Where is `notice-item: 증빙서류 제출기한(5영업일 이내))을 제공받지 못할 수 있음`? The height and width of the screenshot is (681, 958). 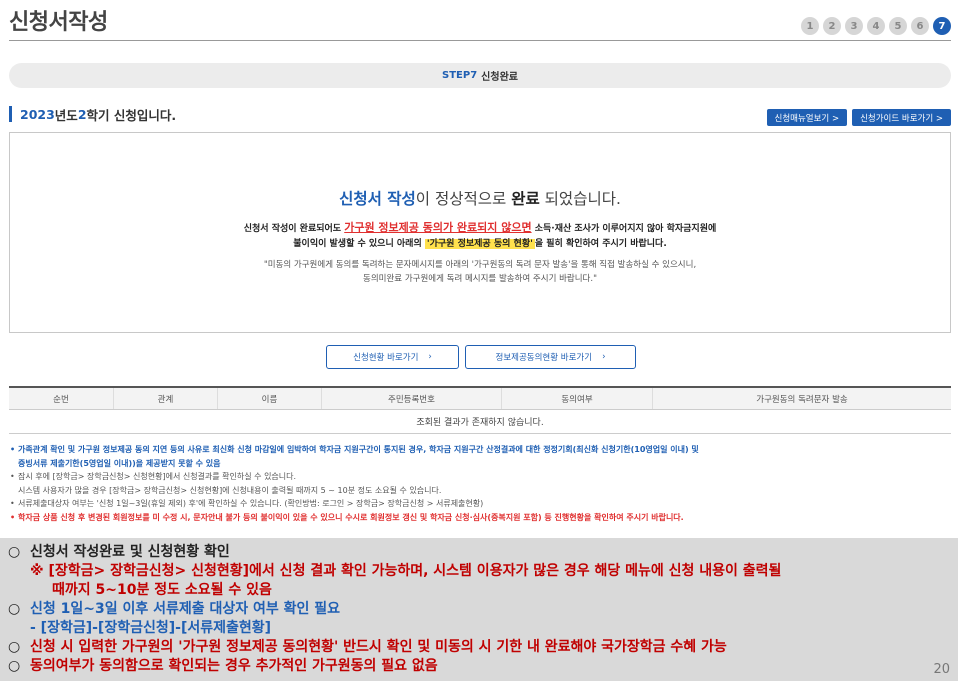 notice-item: 증빙서류 제출기한(5영업일 이내))을 제공받지 못할 수 있음 is located at coordinates (481, 464).